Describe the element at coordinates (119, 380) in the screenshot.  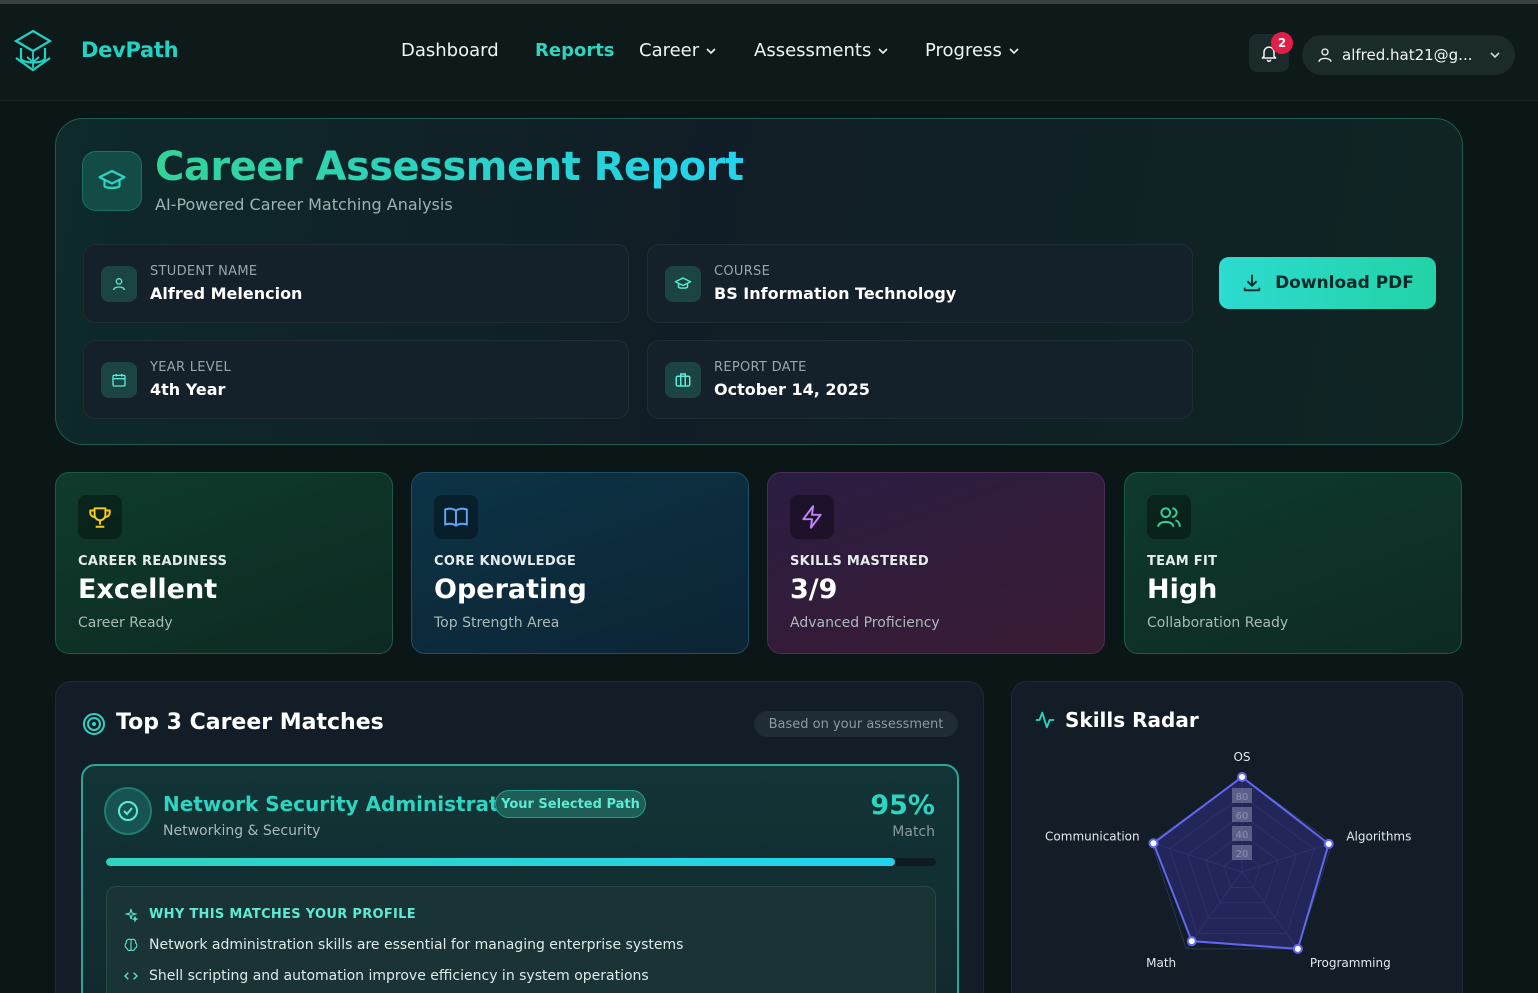
I see `calendar-icon` at that location.